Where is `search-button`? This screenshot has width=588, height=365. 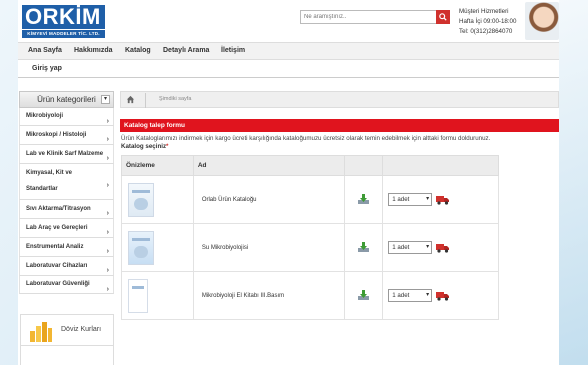 search-button is located at coordinates (443, 17).